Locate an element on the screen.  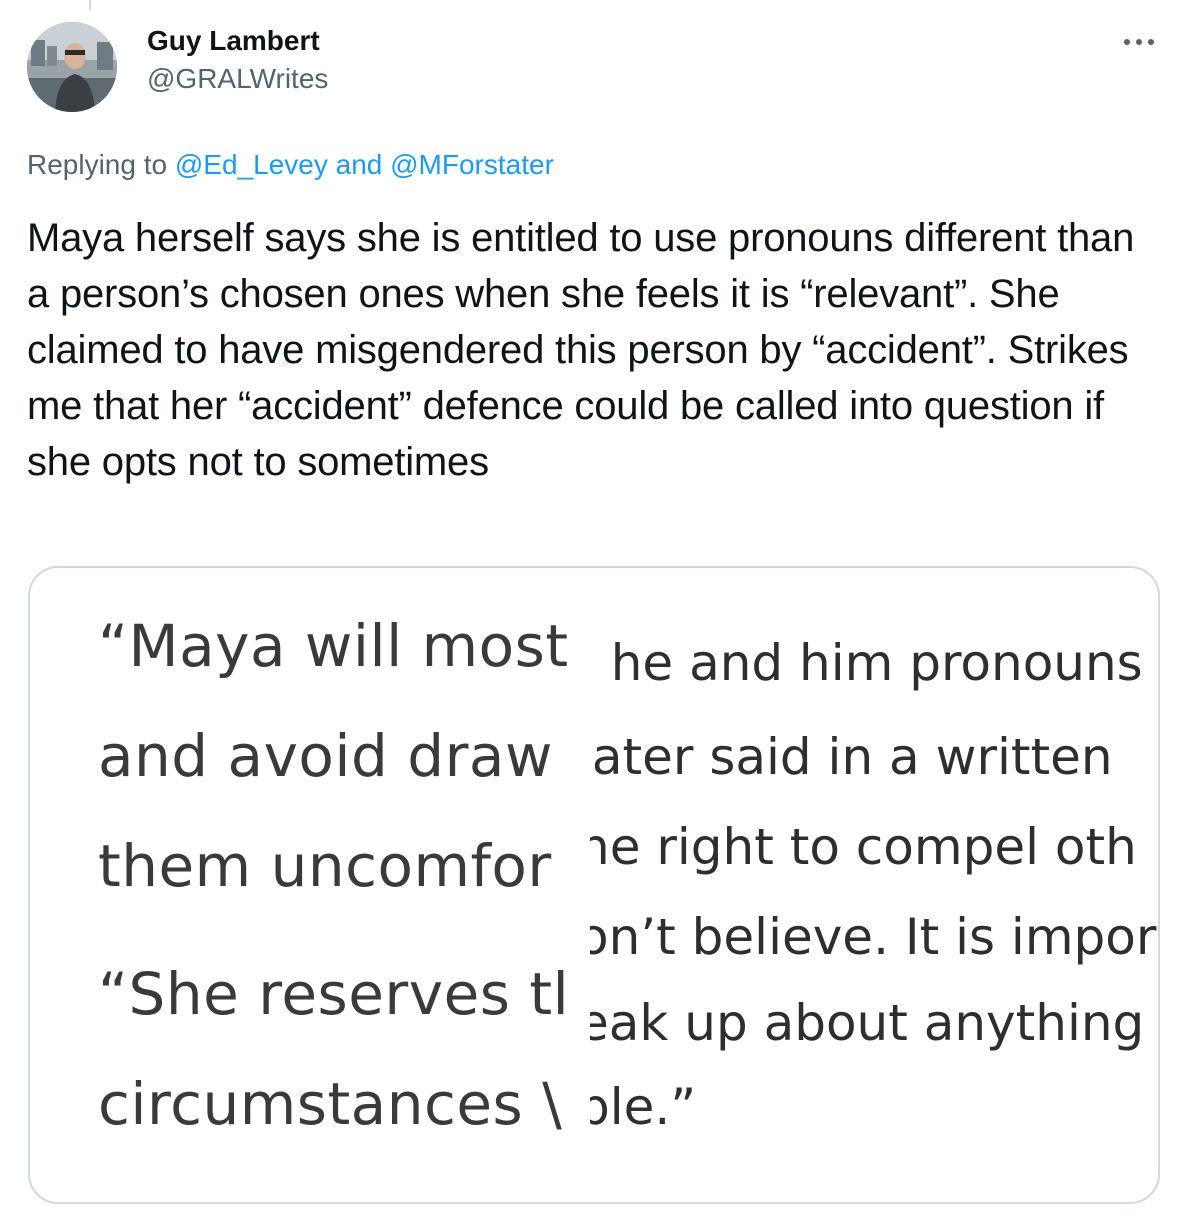
image-text-line: “Maya will most is located at coordinates (333, 646).